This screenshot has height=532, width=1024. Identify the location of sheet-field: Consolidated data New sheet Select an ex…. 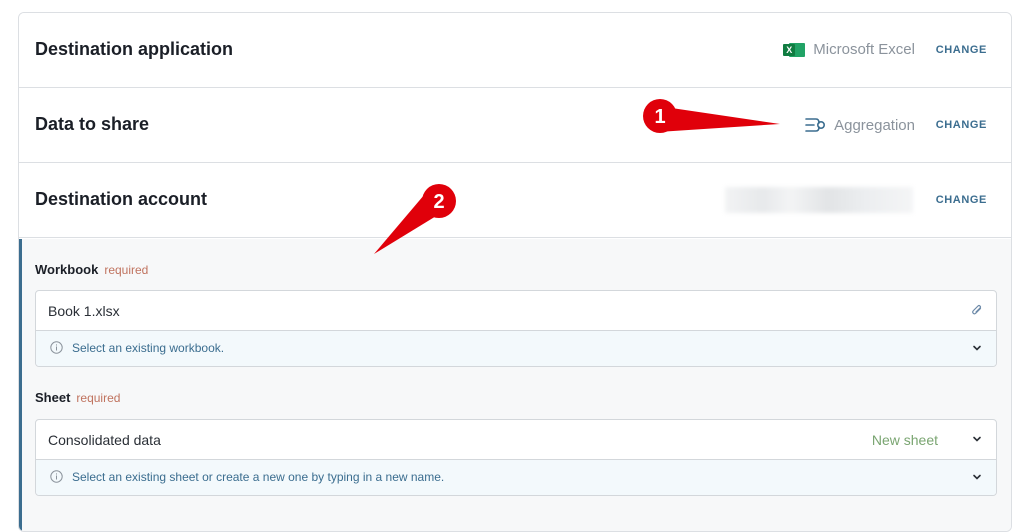
(516, 457).